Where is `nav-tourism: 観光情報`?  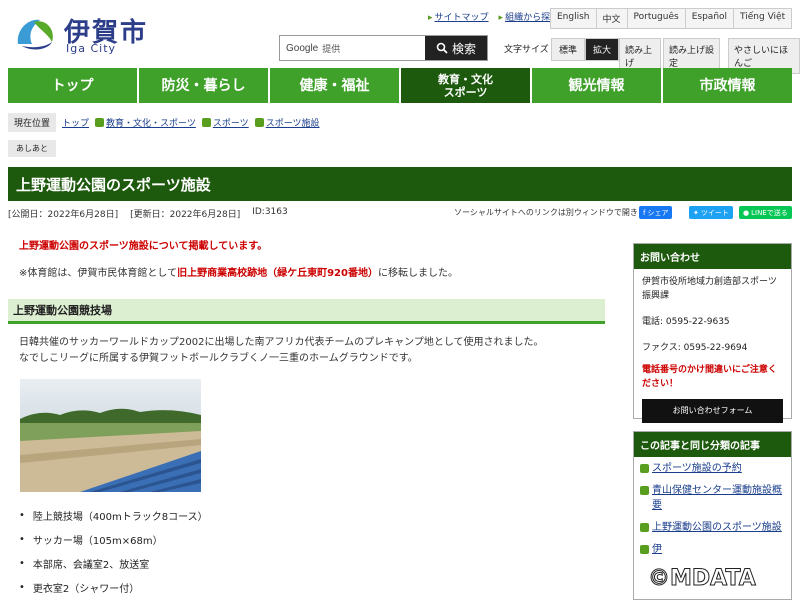 nav-tourism: 観光情報 is located at coordinates (596, 85).